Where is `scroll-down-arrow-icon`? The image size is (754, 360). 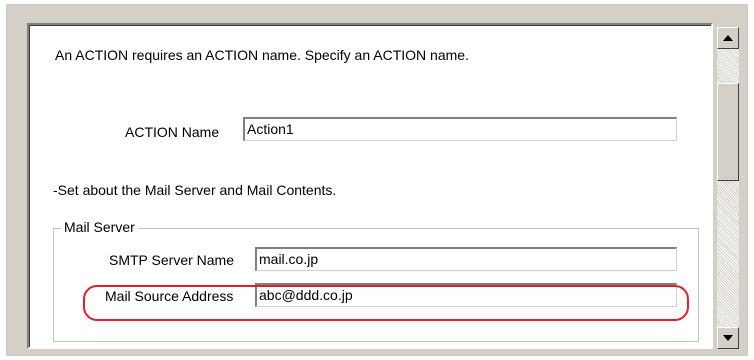 scroll-down-arrow-icon is located at coordinates (728, 338).